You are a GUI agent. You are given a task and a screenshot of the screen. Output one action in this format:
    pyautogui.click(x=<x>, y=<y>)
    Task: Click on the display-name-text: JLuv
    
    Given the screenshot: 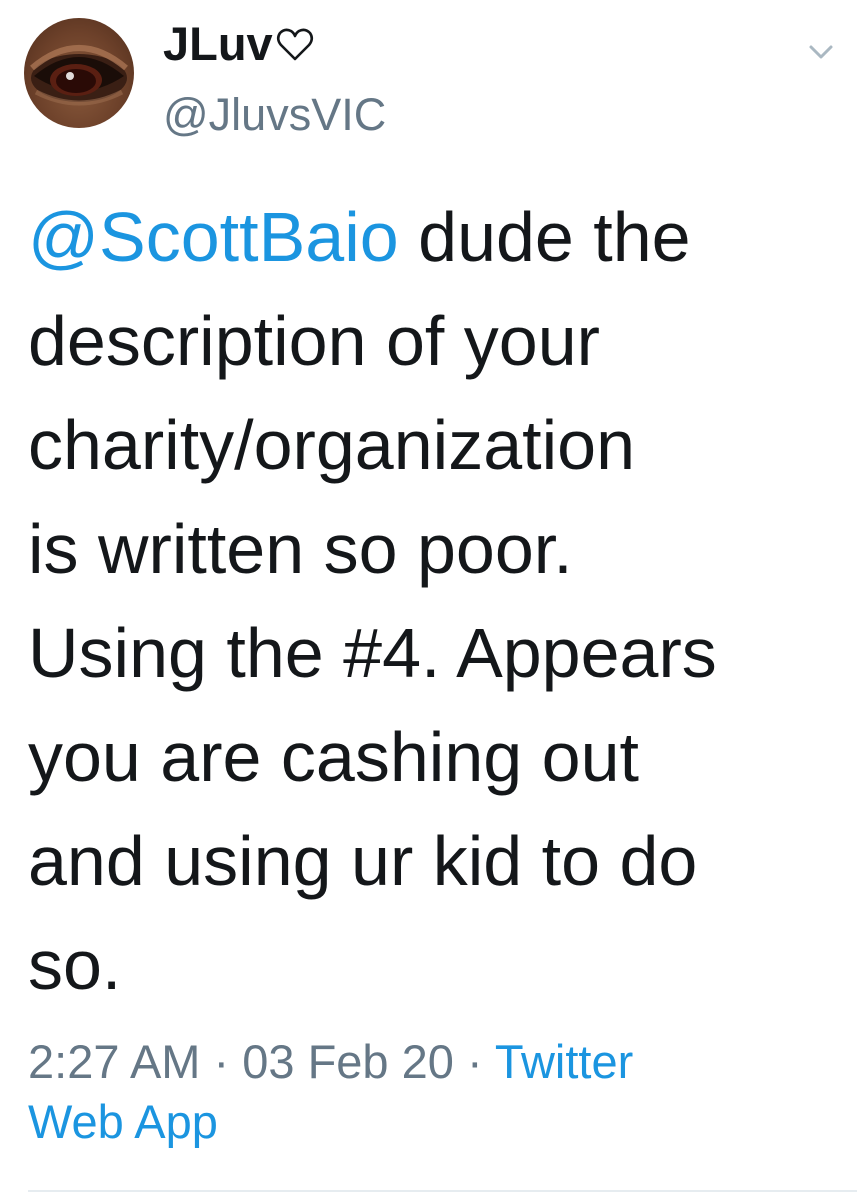 What is the action you would take?
    pyautogui.click(x=218, y=43)
    